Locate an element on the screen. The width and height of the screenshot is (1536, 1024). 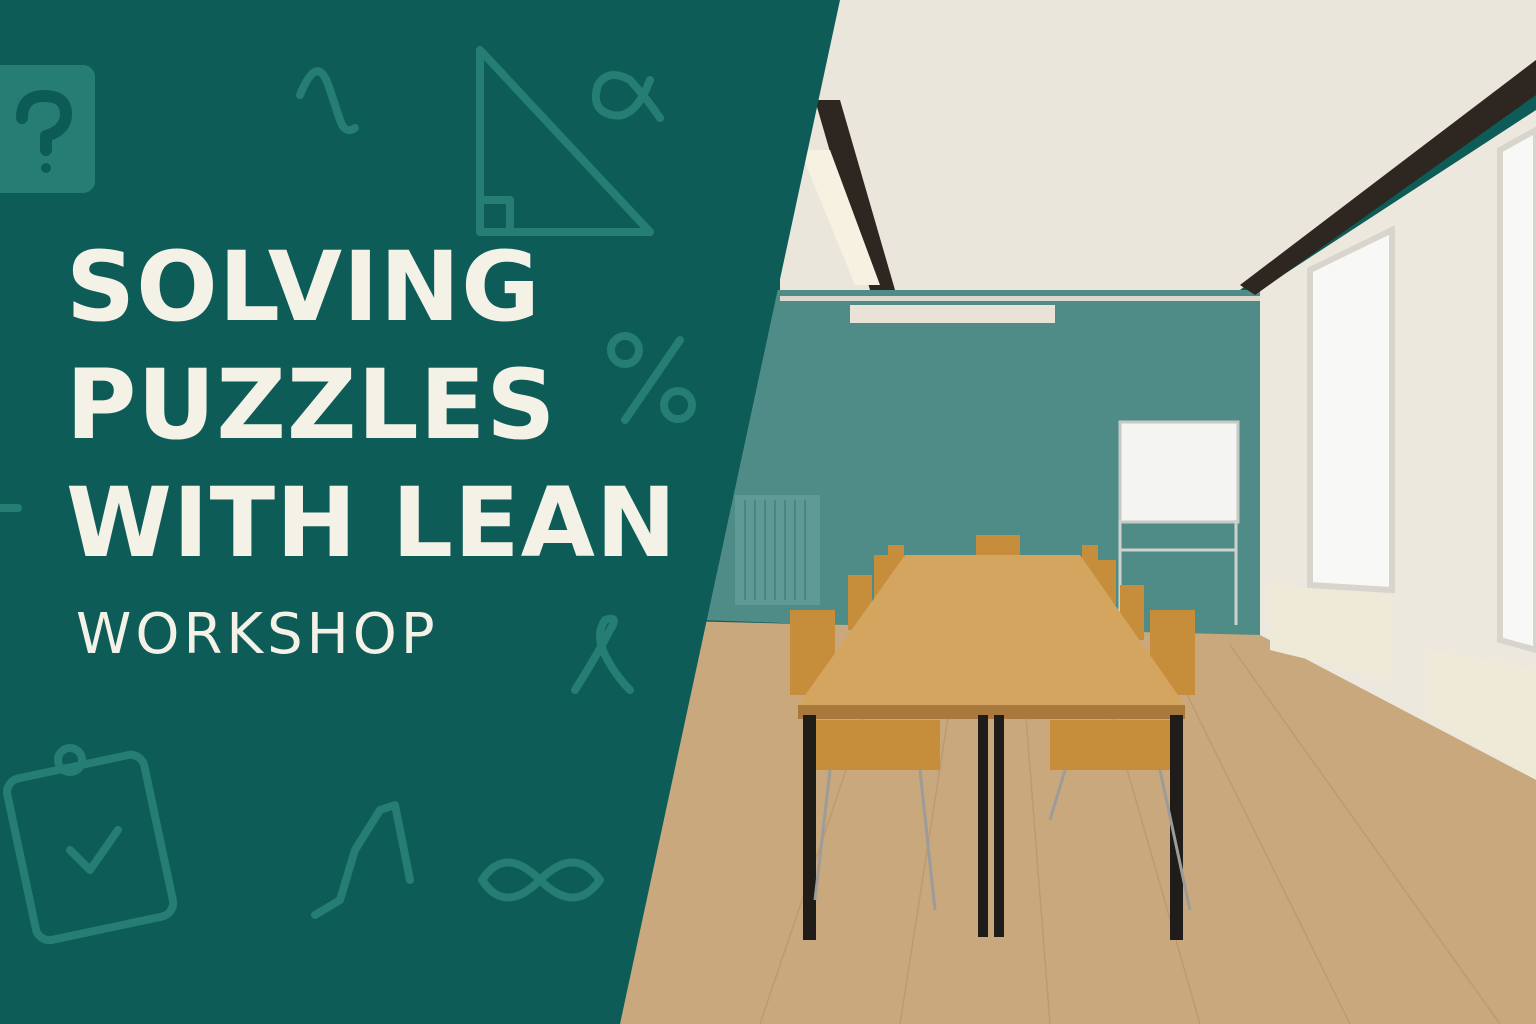
title-line-1: SOLVING is located at coordinates (303, 287).